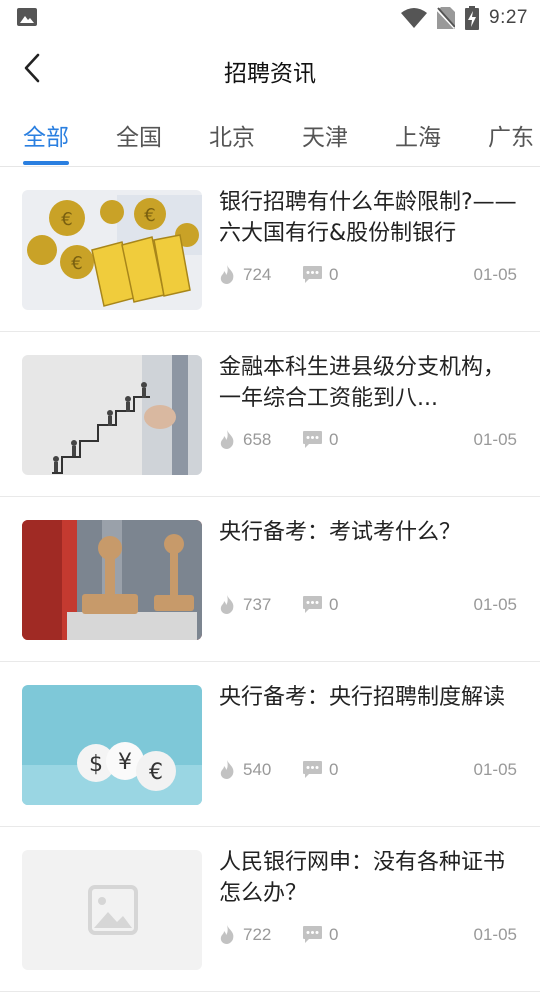 Image resolution: width=540 pixels, height=992 pixels. I want to click on gallery-notification-icon, so click(27, 17).